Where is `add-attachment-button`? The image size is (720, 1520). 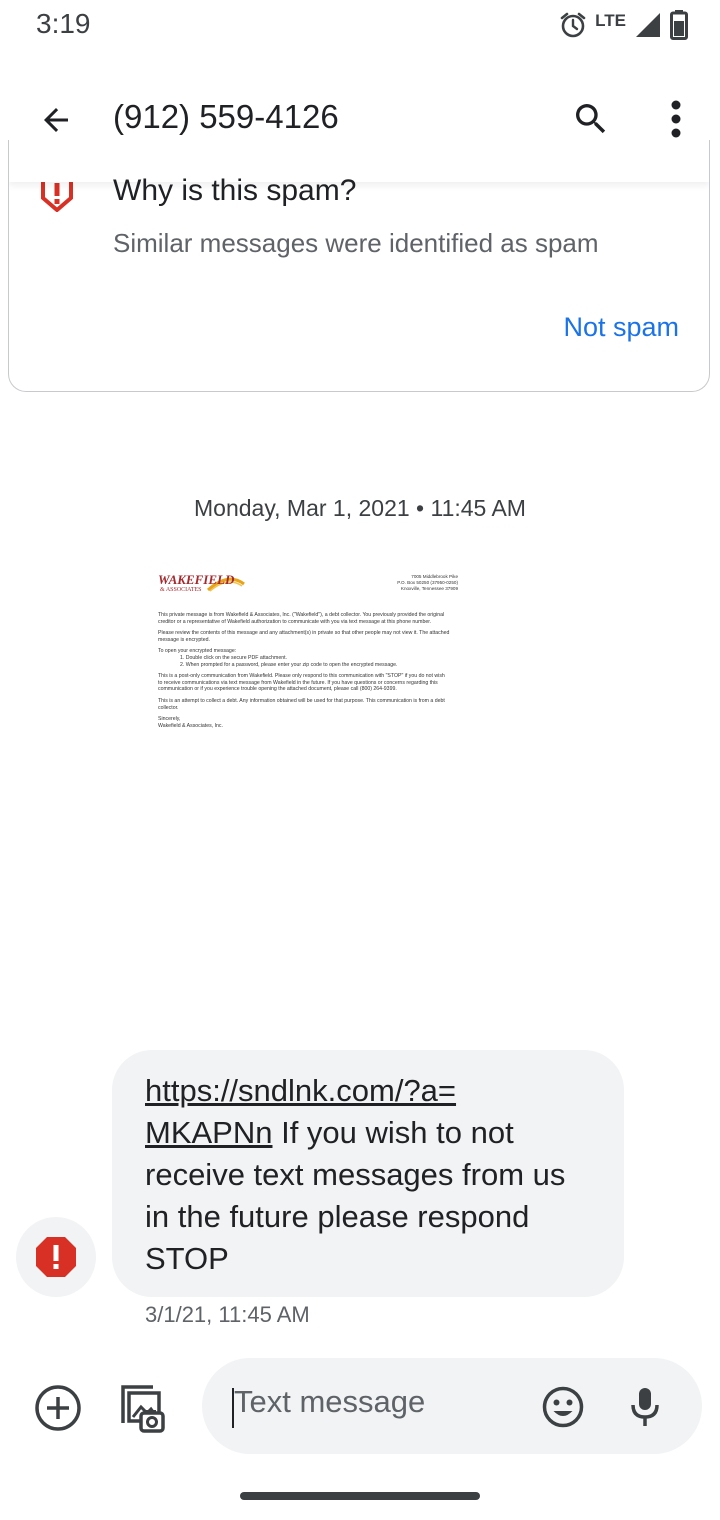
add-attachment-button is located at coordinates (58, 1408).